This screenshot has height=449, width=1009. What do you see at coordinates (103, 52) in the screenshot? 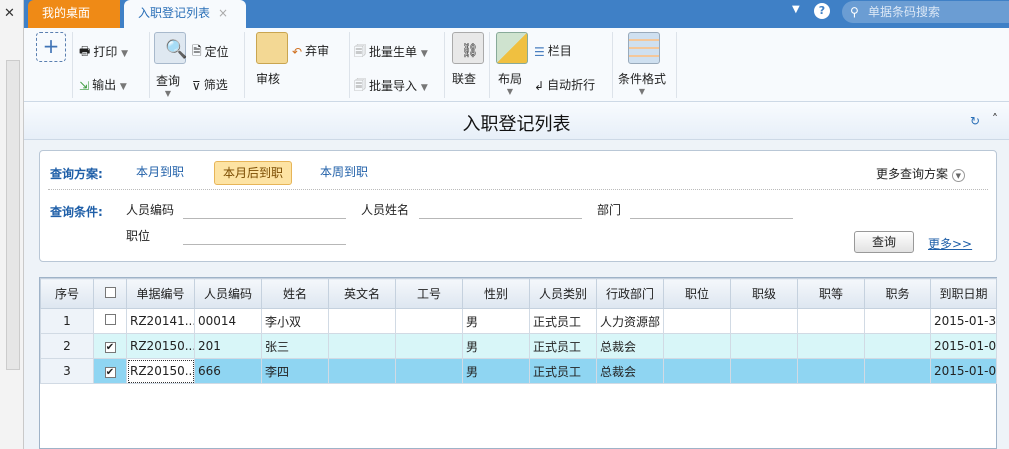
I see `print-button: 🖶 打印 ▼` at bounding box center [103, 52].